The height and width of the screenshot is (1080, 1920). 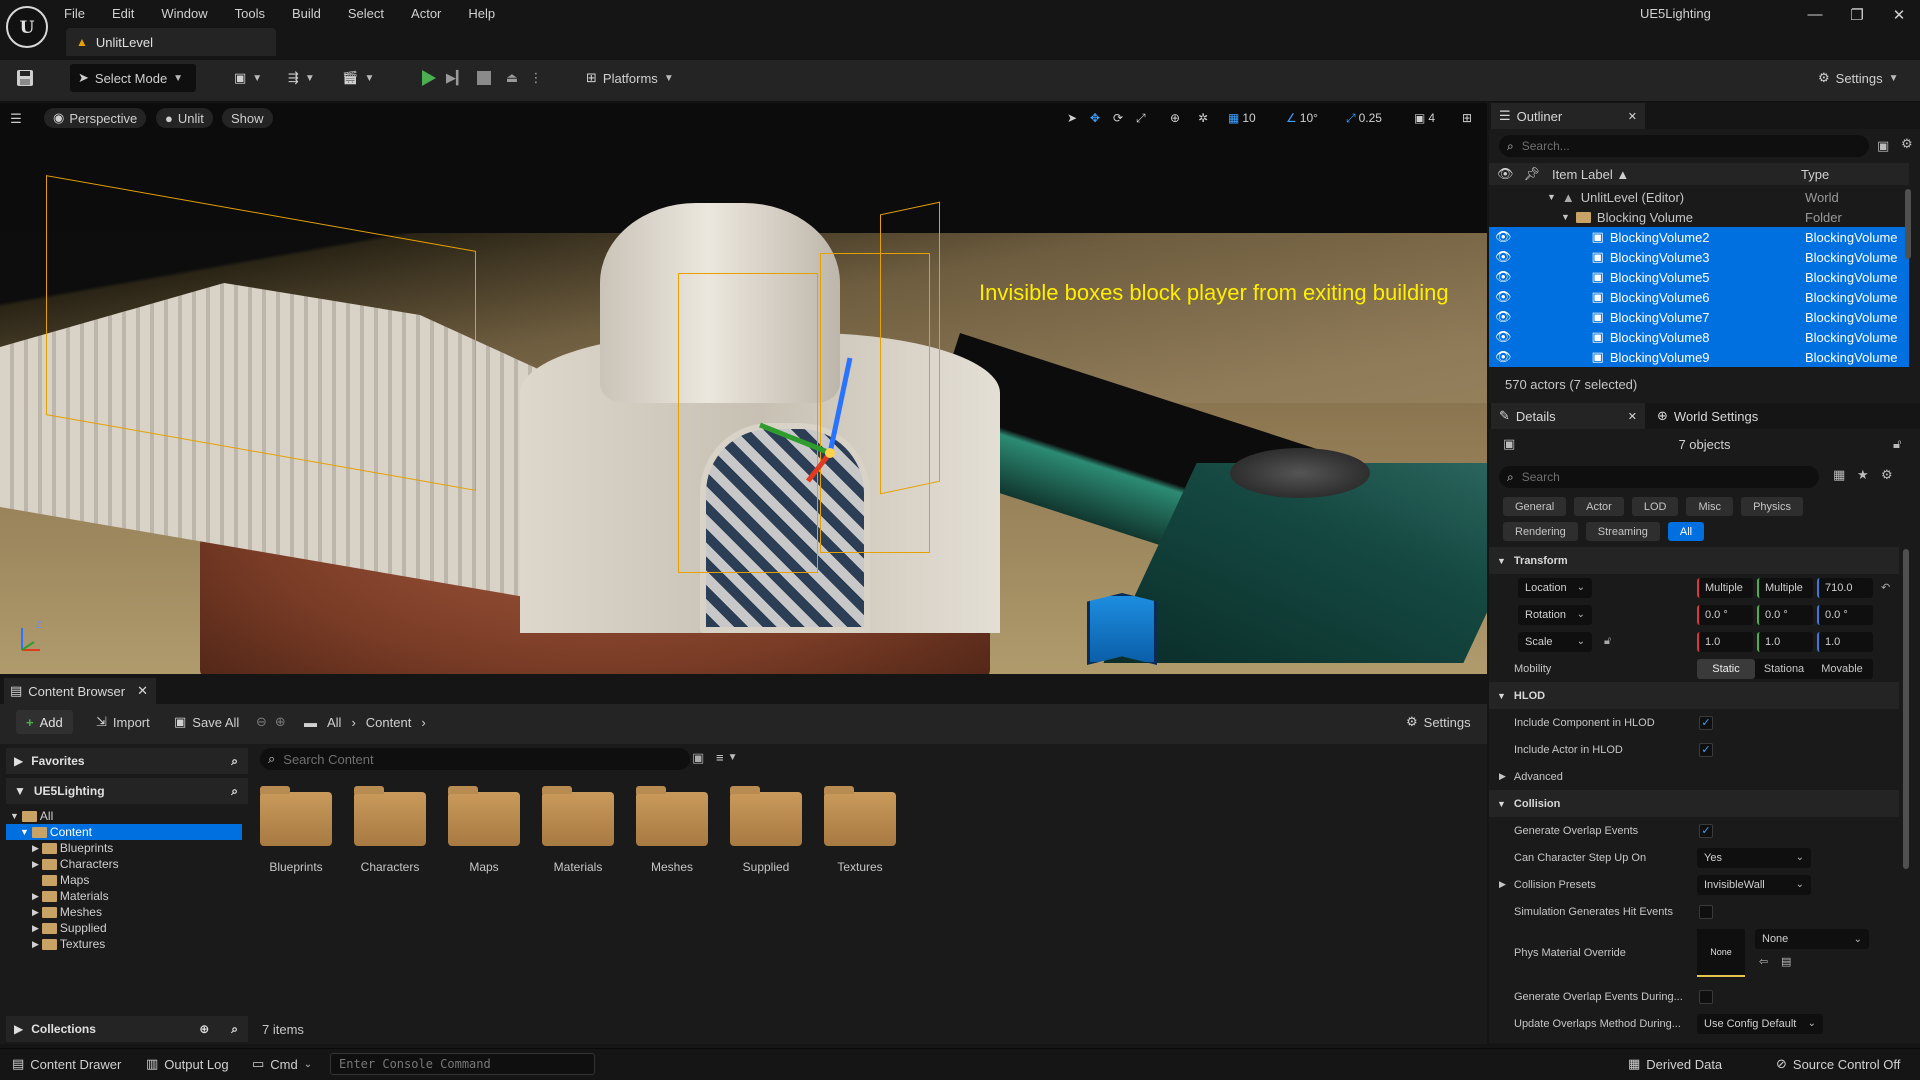 What do you see at coordinates (1242, 118) in the screenshot?
I see `grid-snap-toggle: ▦ 10` at bounding box center [1242, 118].